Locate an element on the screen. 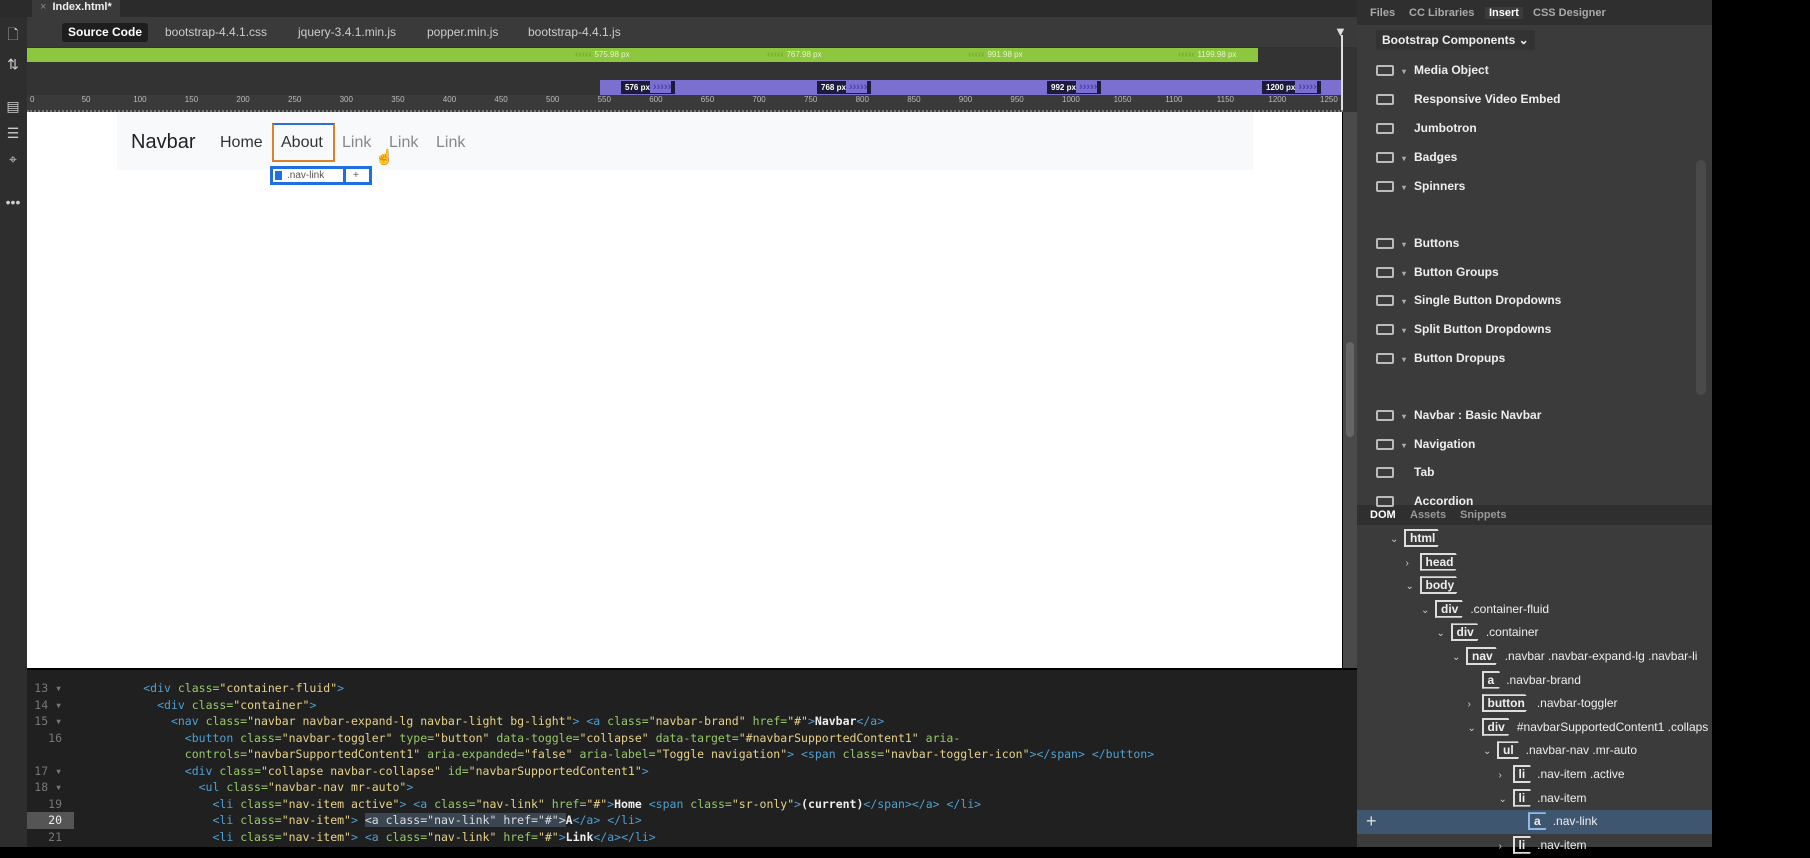  insert-item: Responsive Video Embed is located at coordinates (1468, 99).